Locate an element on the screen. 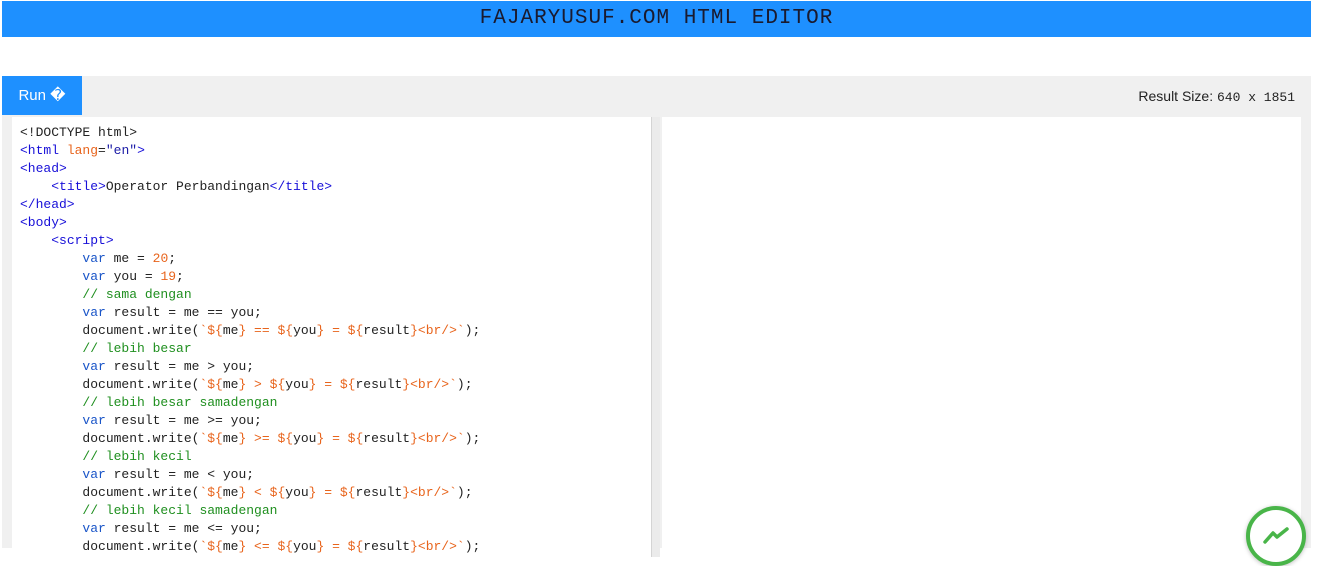 The height and width of the screenshot is (566, 1322). code-line: var result = me < you; is located at coordinates (250, 475).